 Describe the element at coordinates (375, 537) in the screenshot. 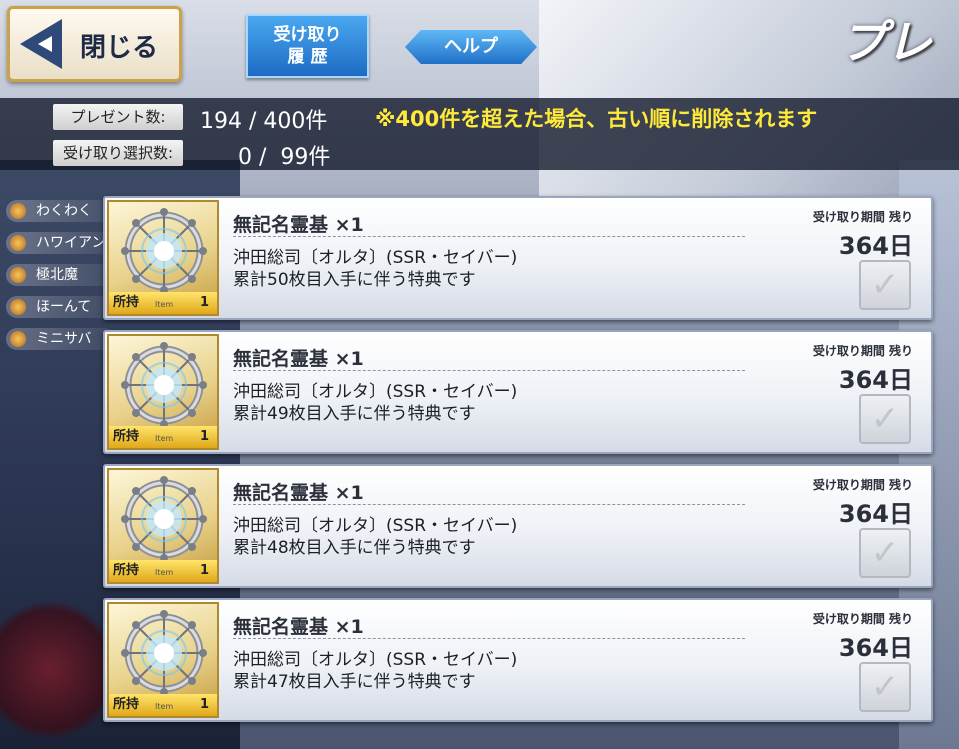

I see `gift-description: 沖田総司〔オルタ〕(SSR・セイバー) 累計48枚目入手に伴う特典です` at that location.